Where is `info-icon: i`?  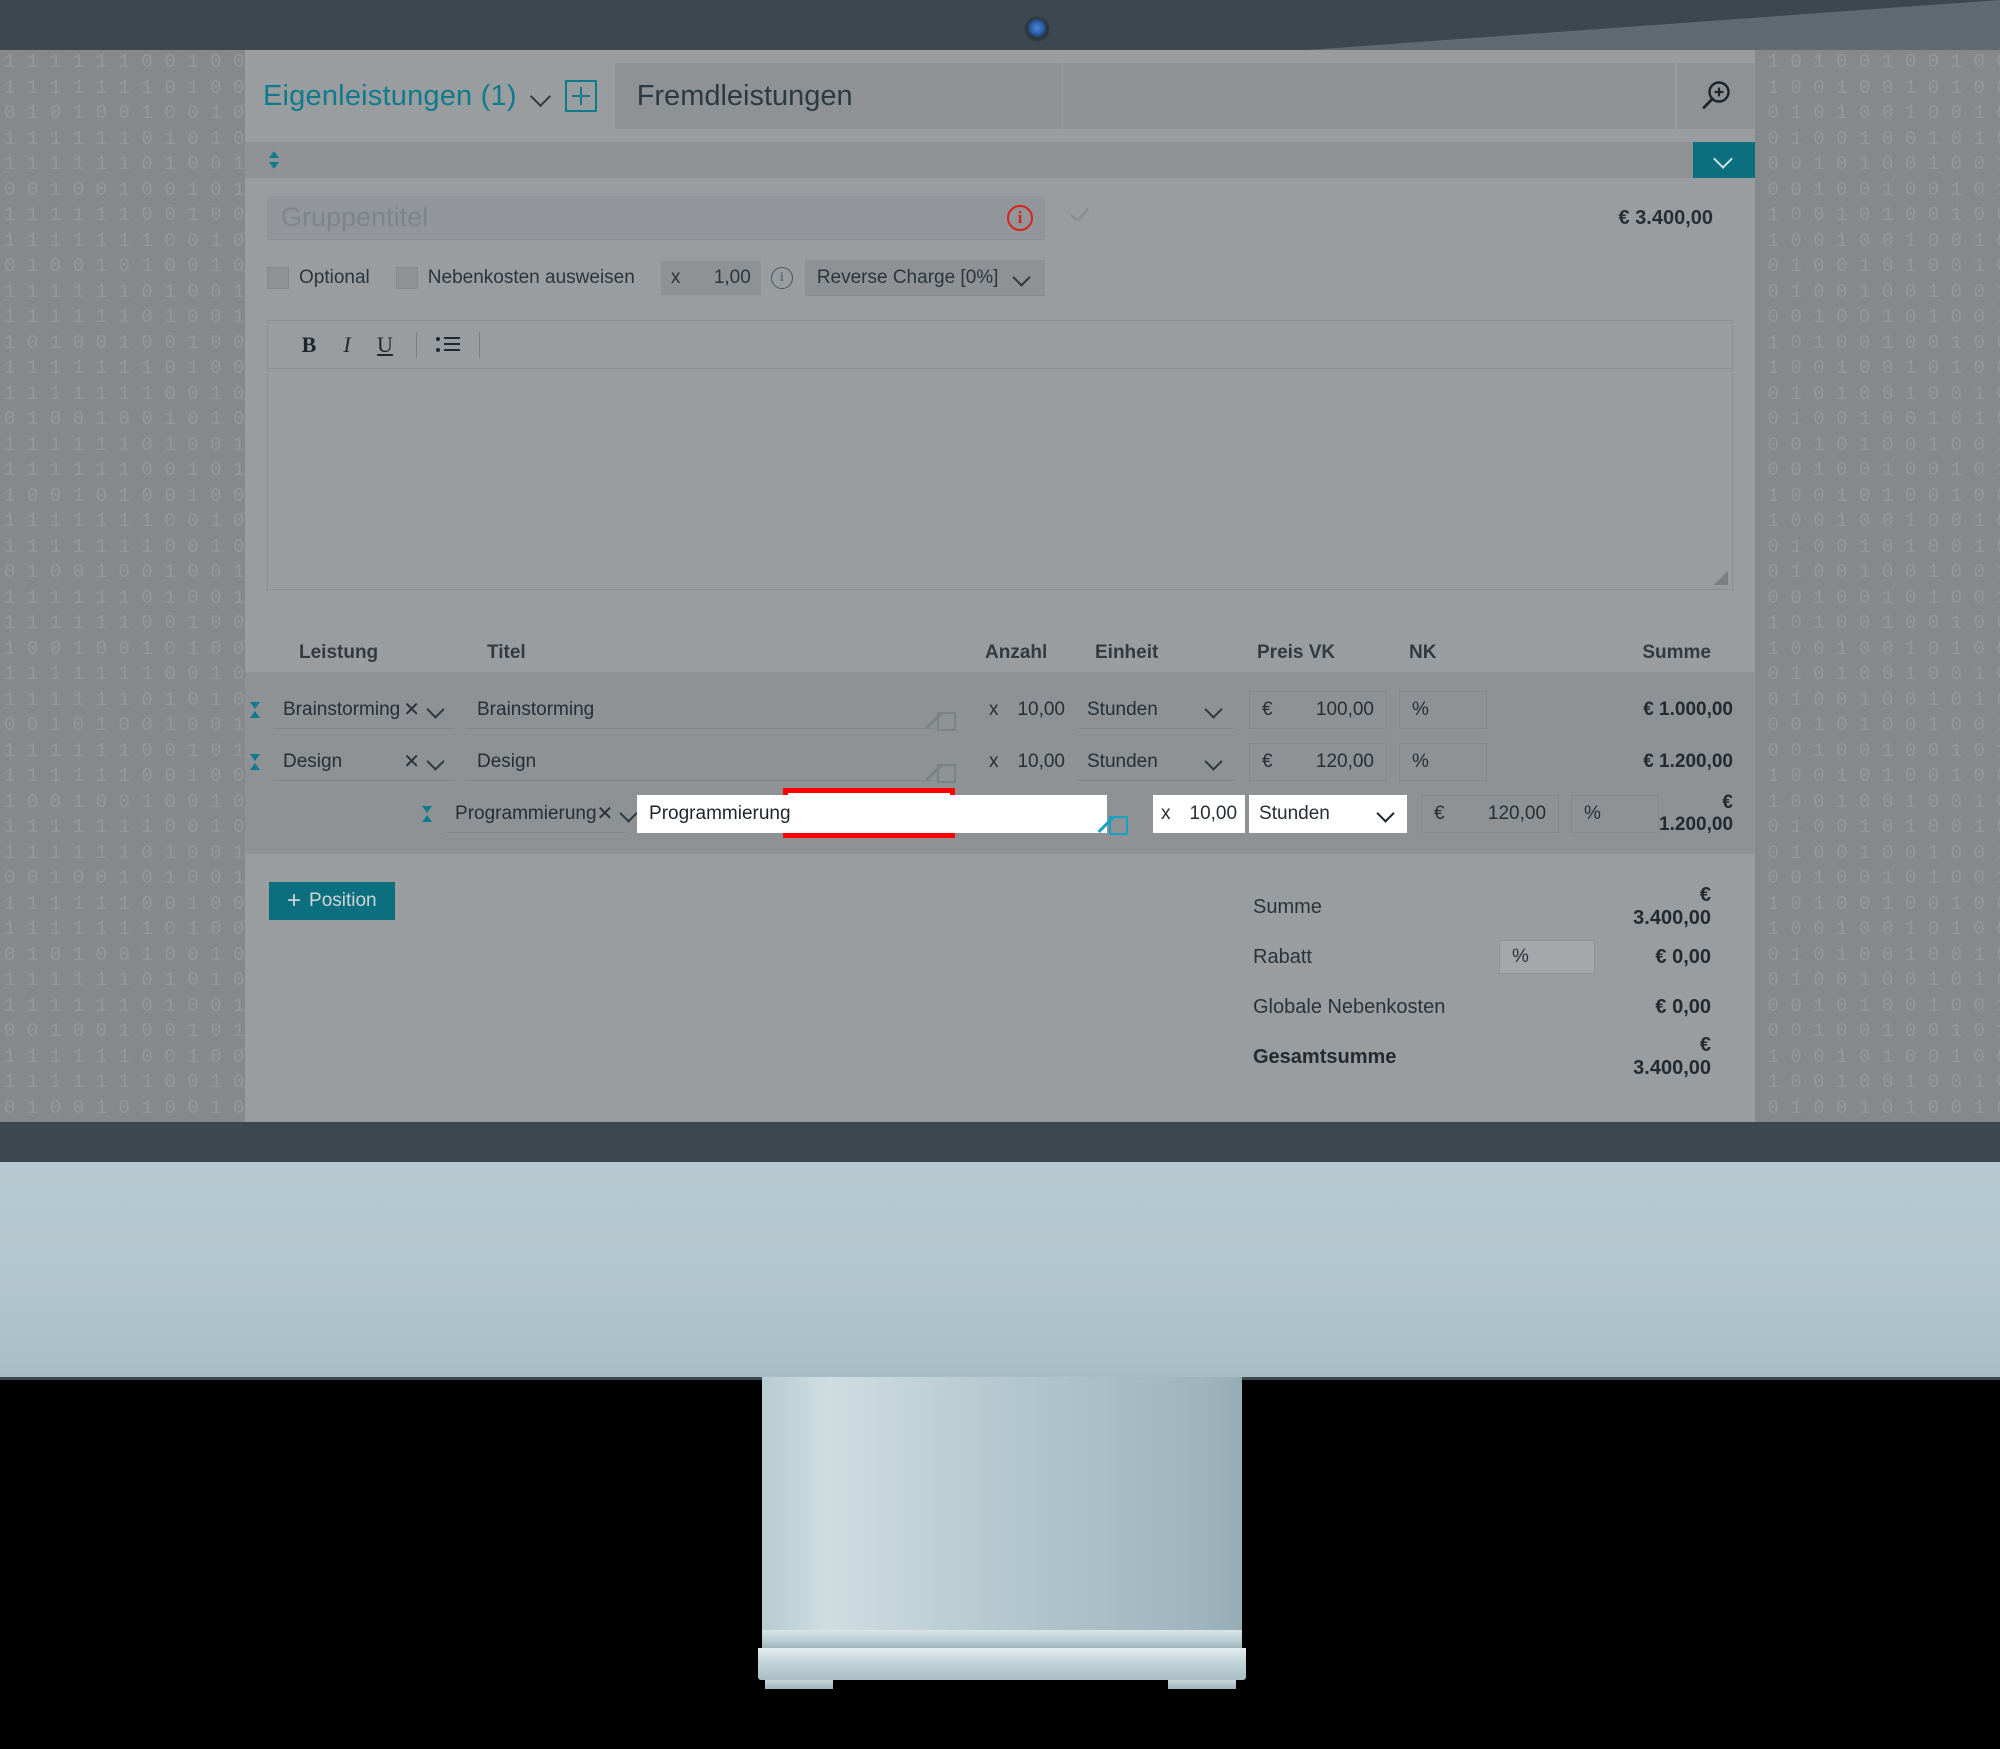
info-icon: i is located at coordinates (781, 278).